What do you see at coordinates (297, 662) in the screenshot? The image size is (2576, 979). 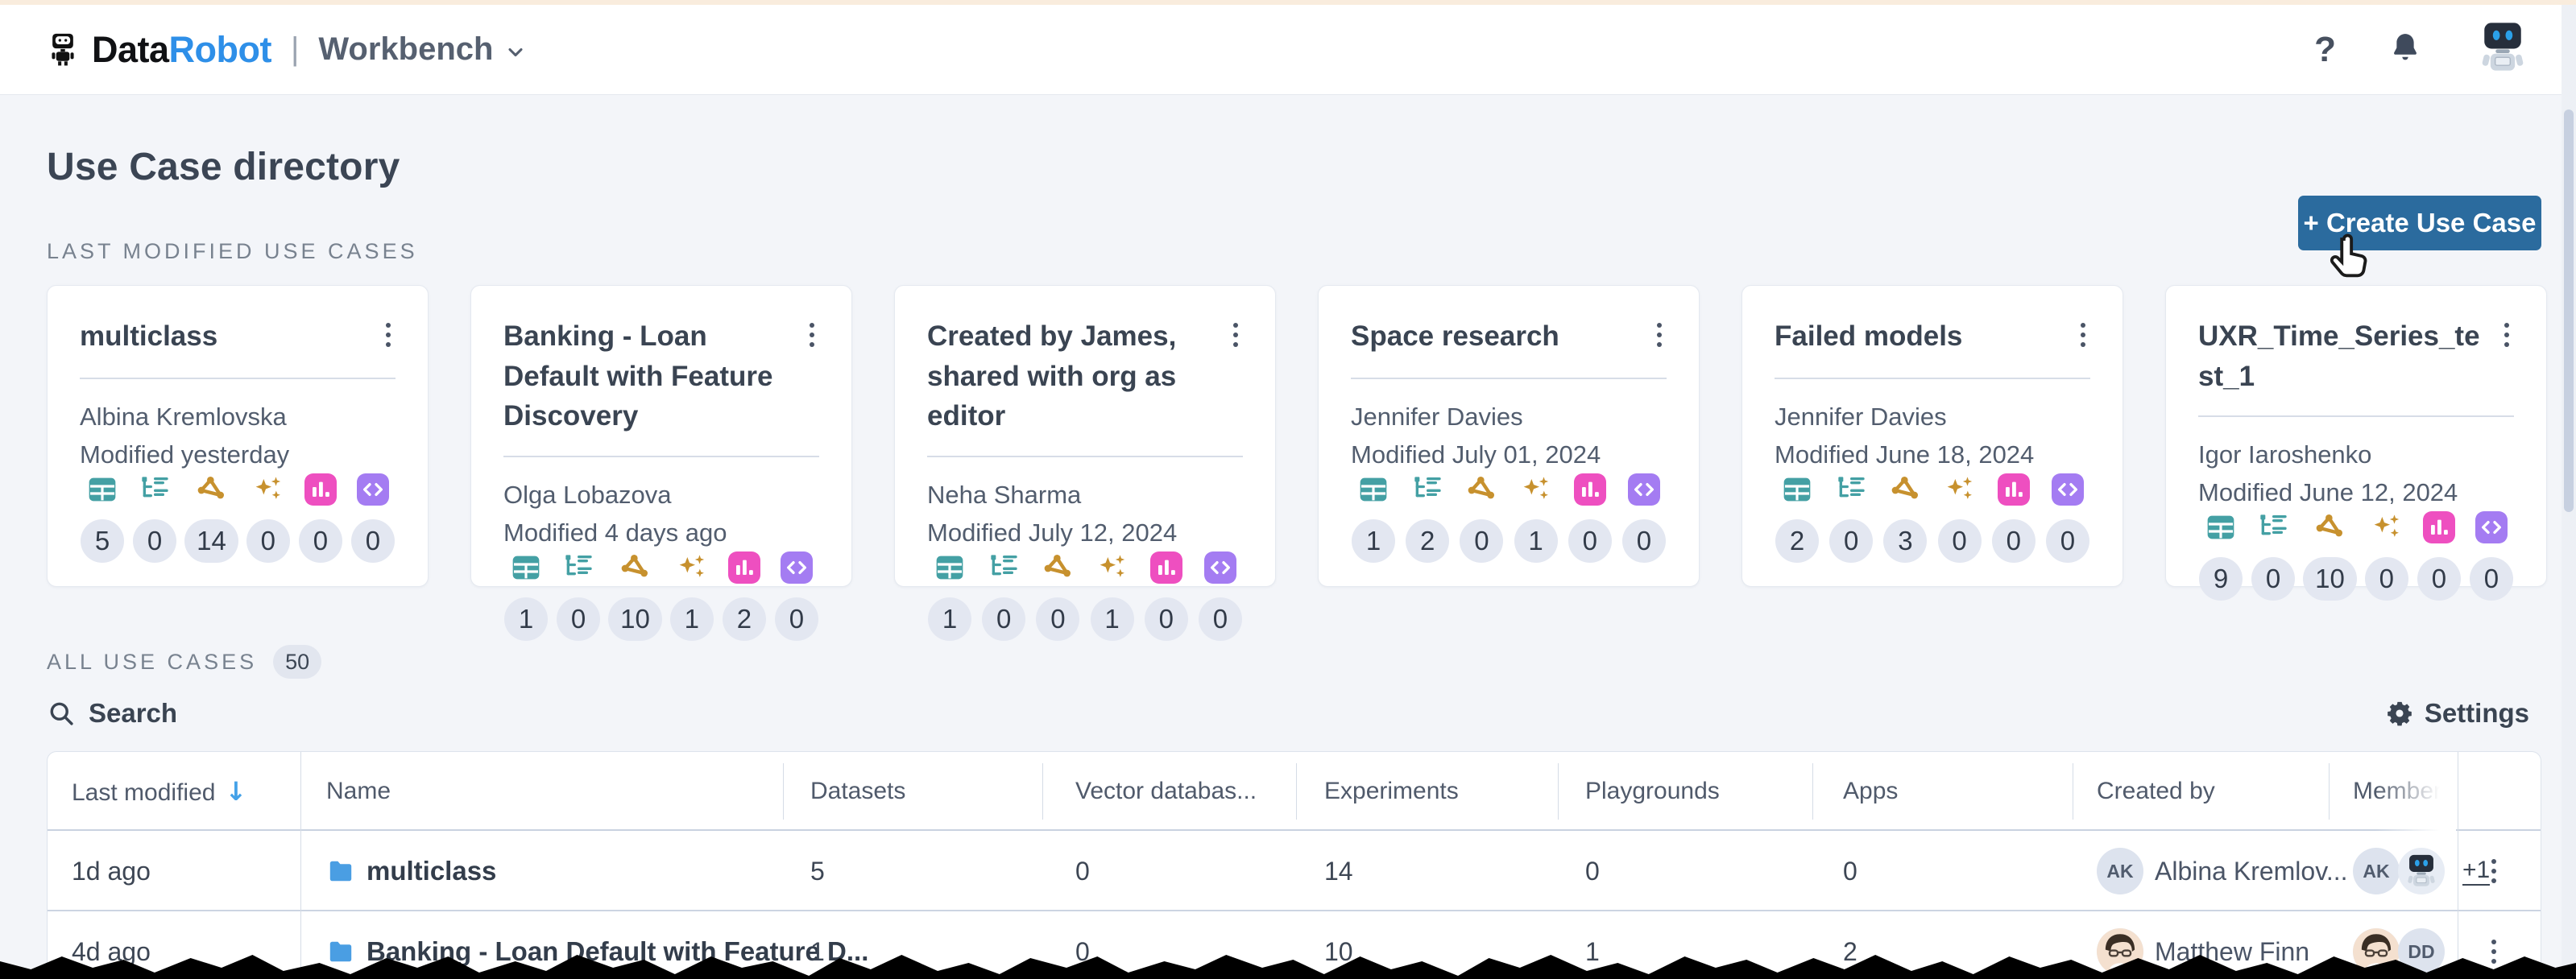 I see `use-case-count-badge: 50` at bounding box center [297, 662].